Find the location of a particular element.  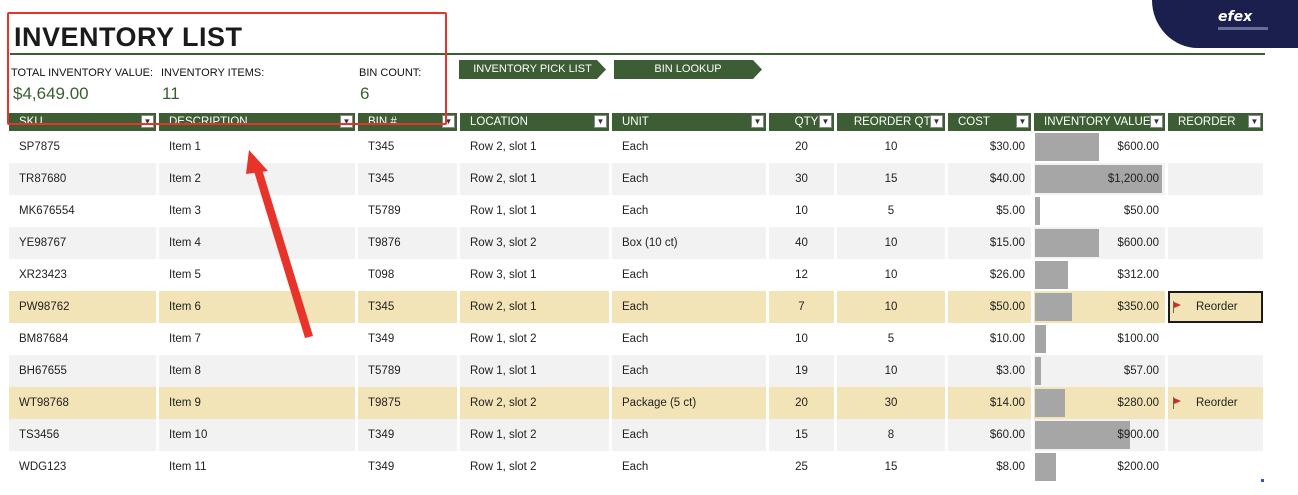

cell-sku: SP7875 is located at coordinates (82, 147).